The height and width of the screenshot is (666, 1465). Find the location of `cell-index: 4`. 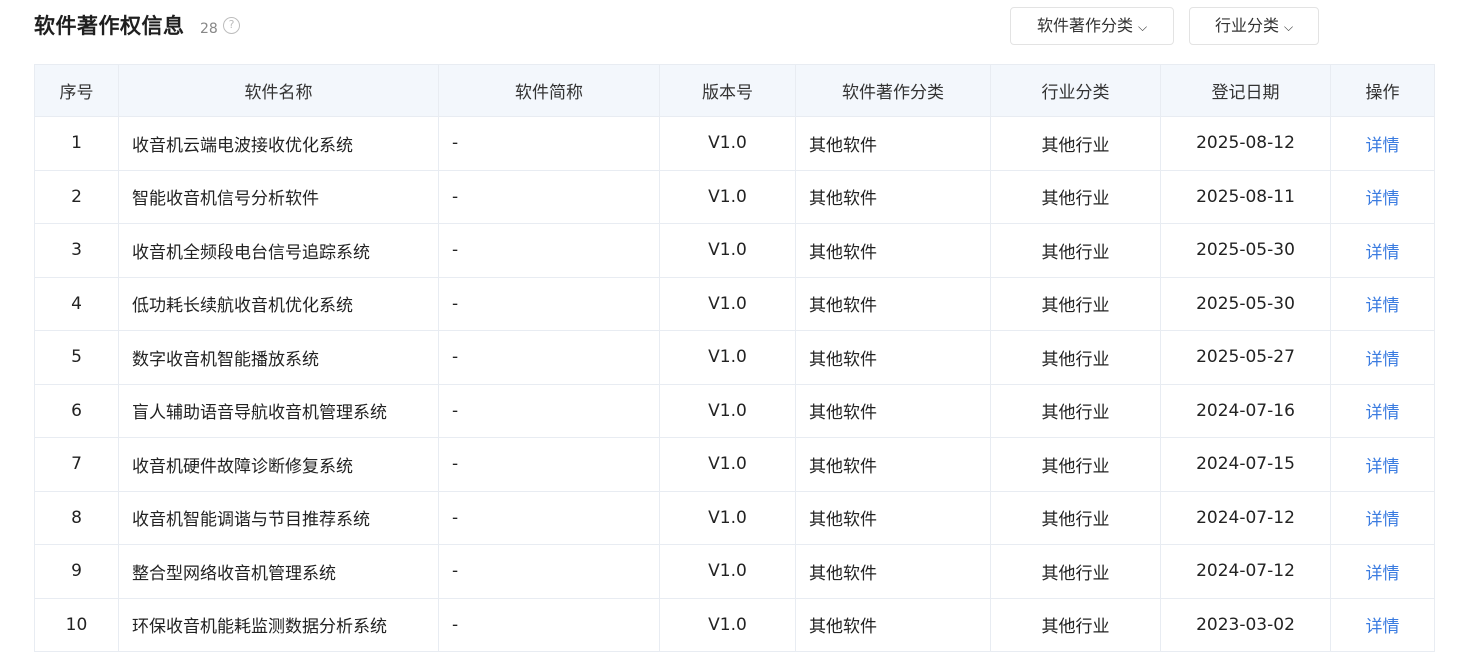

cell-index: 4 is located at coordinates (76, 303).